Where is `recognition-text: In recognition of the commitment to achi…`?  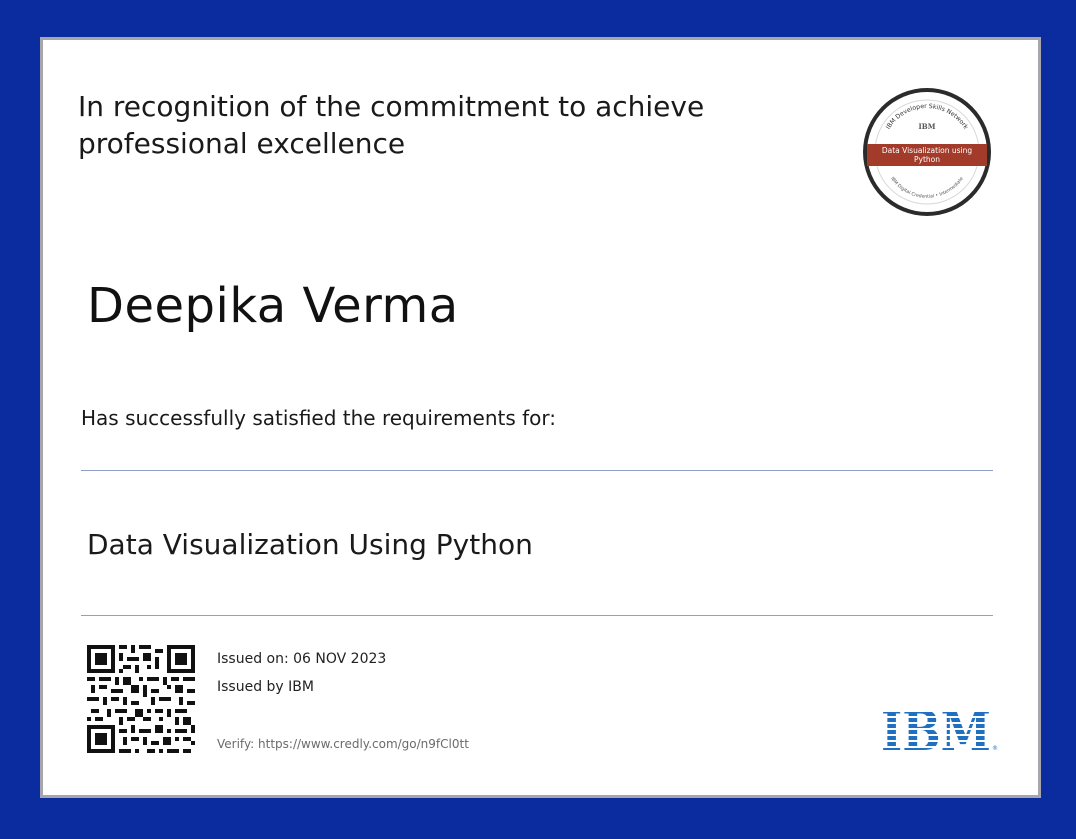
recognition-text: In recognition of the commitment to achi… is located at coordinates (428, 125).